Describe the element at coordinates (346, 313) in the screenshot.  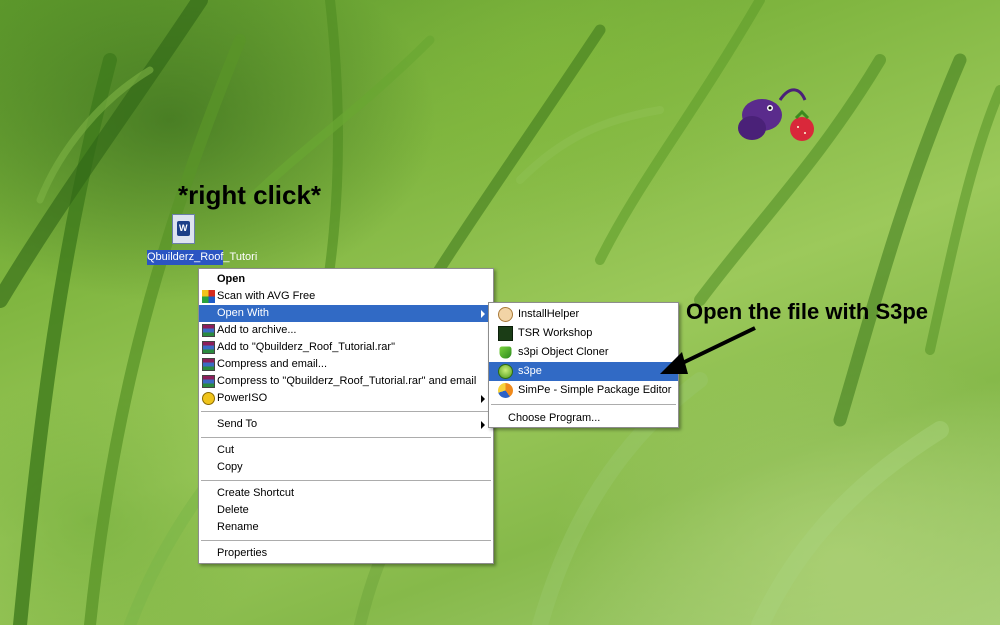
I see `menu-item-open-with: Open With` at that location.